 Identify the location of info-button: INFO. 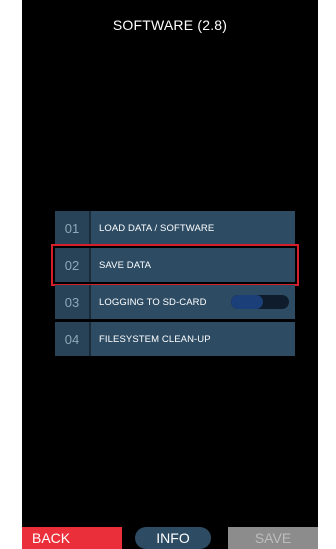
(173, 538).